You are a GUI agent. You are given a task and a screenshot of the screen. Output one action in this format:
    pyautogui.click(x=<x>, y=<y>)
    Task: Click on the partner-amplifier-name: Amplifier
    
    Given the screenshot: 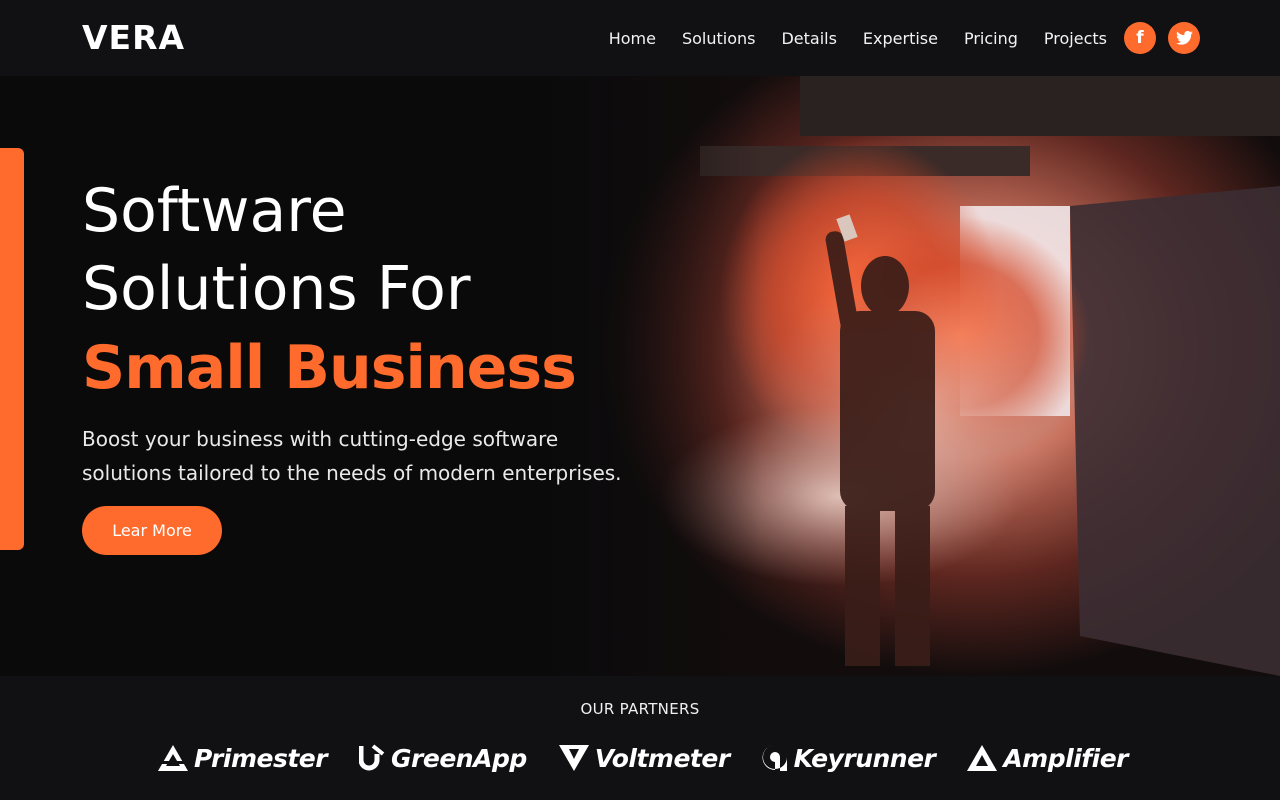 What is the action you would take?
    pyautogui.click(x=1065, y=758)
    